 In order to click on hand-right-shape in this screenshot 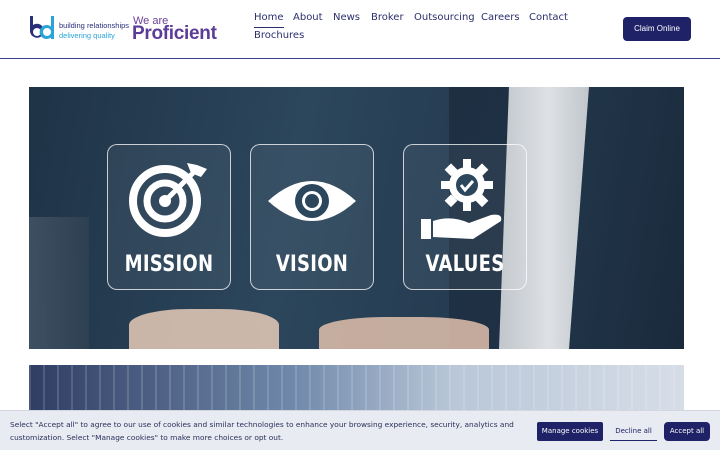, I will do `click(404, 333)`.